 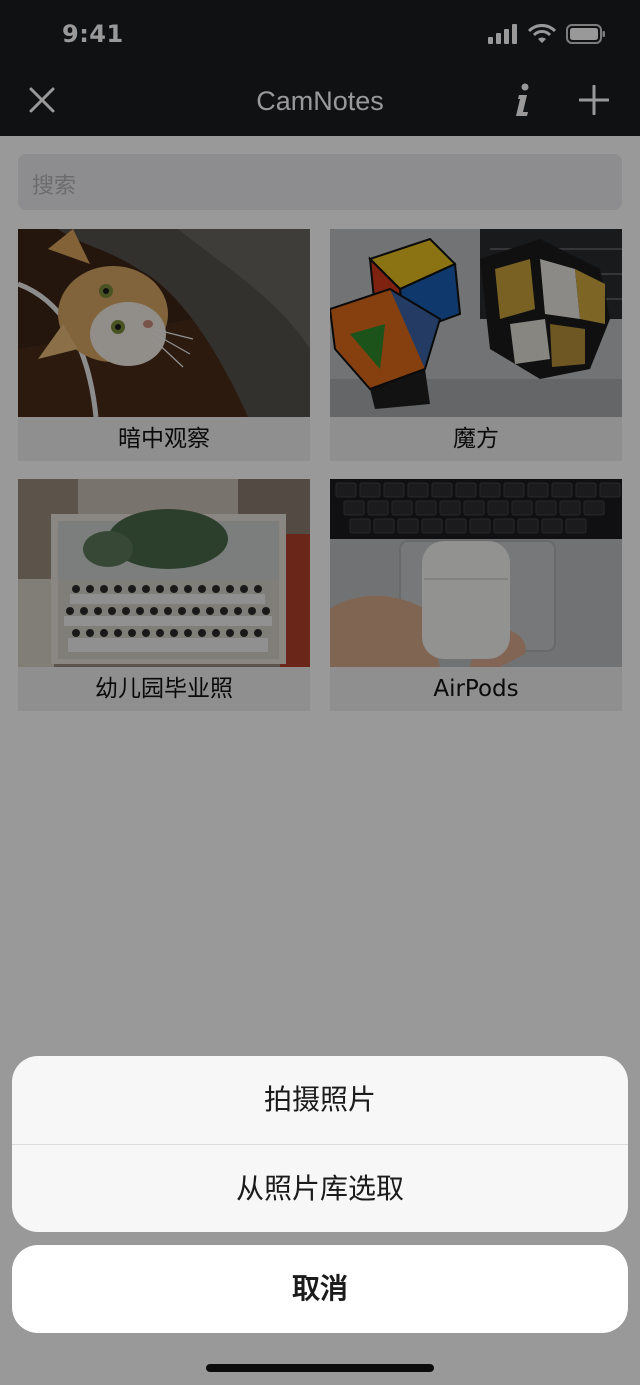 What do you see at coordinates (320, 1188) in the screenshot?
I see `choose-from-library-button: 从照片库选取` at bounding box center [320, 1188].